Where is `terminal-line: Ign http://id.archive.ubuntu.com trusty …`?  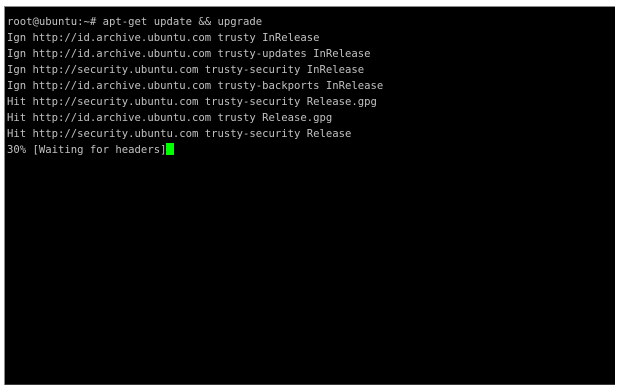
terminal-line: Ign http://id.archive.ubuntu.com trusty … is located at coordinates (163, 38).